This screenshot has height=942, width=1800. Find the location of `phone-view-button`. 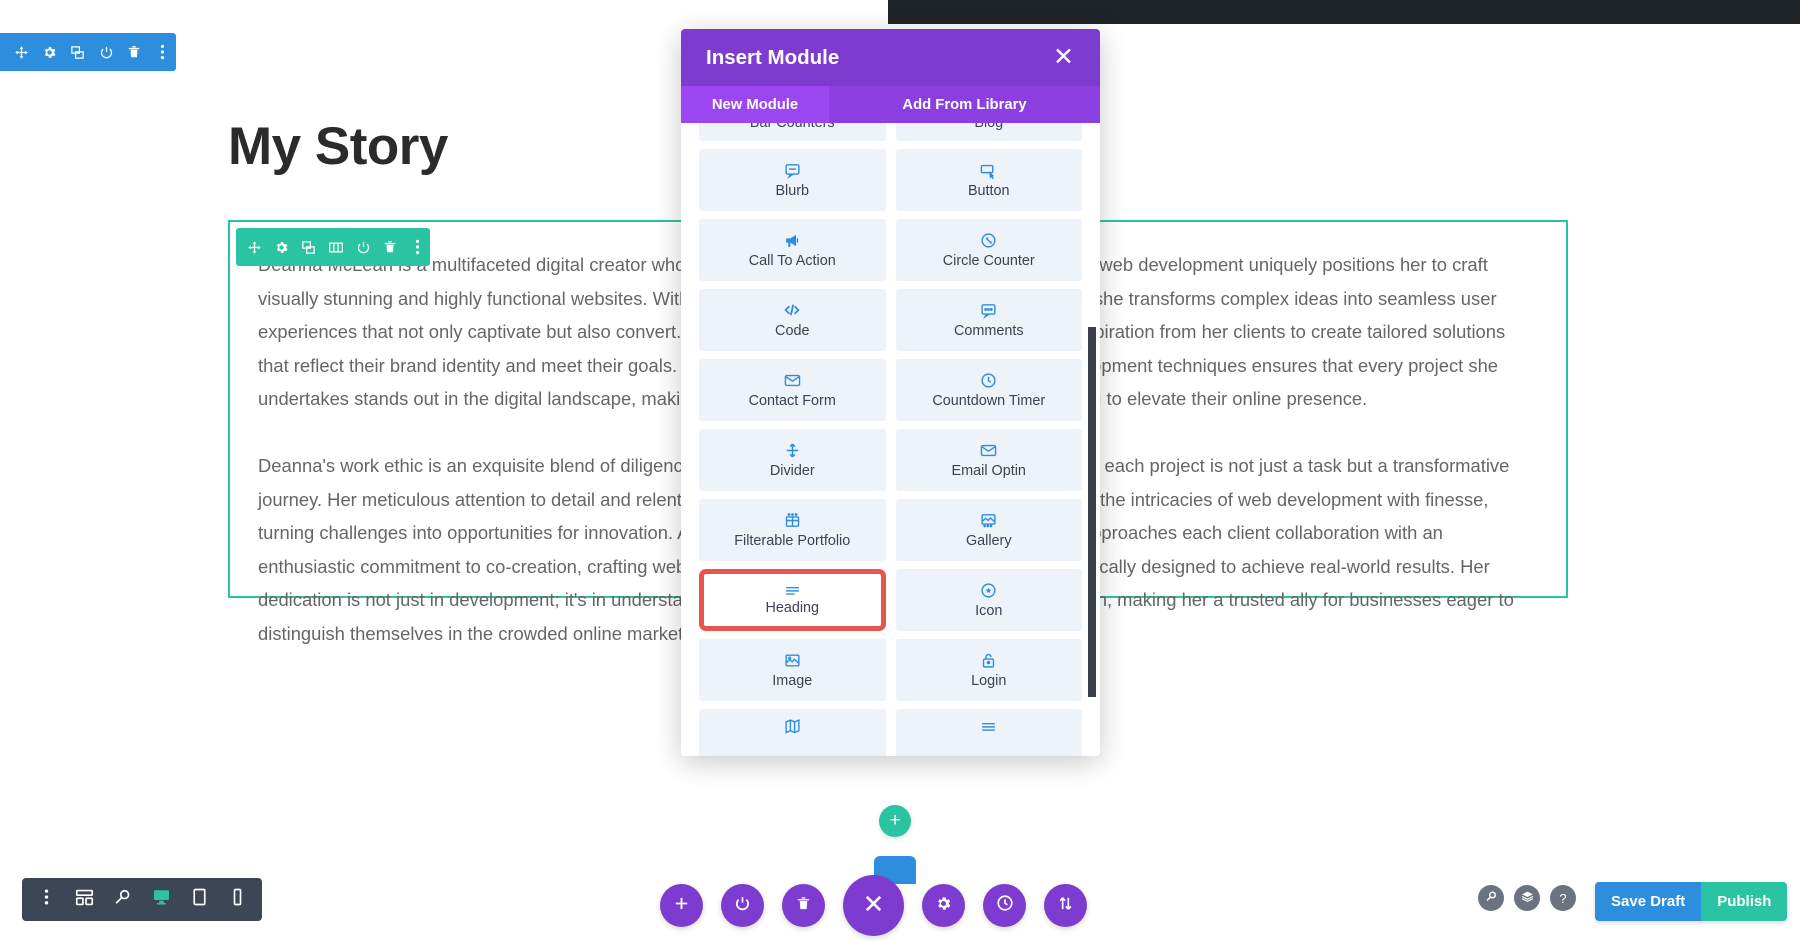

phone-view-button is located at coordinates (238, 899).